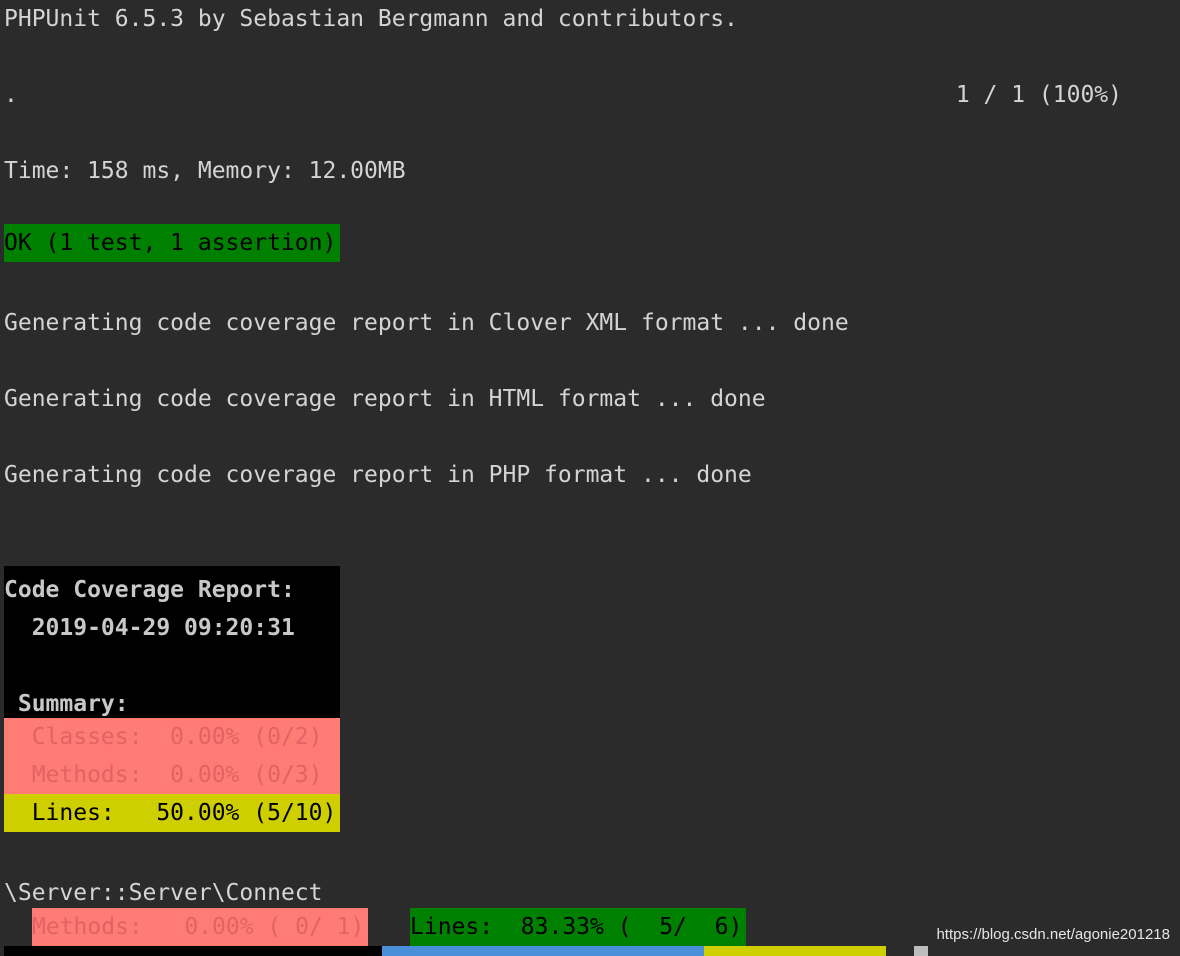 This screenshot has height=956, width=1180. I want to click on report-title: Code Coverage Report:, so click(149, 590).